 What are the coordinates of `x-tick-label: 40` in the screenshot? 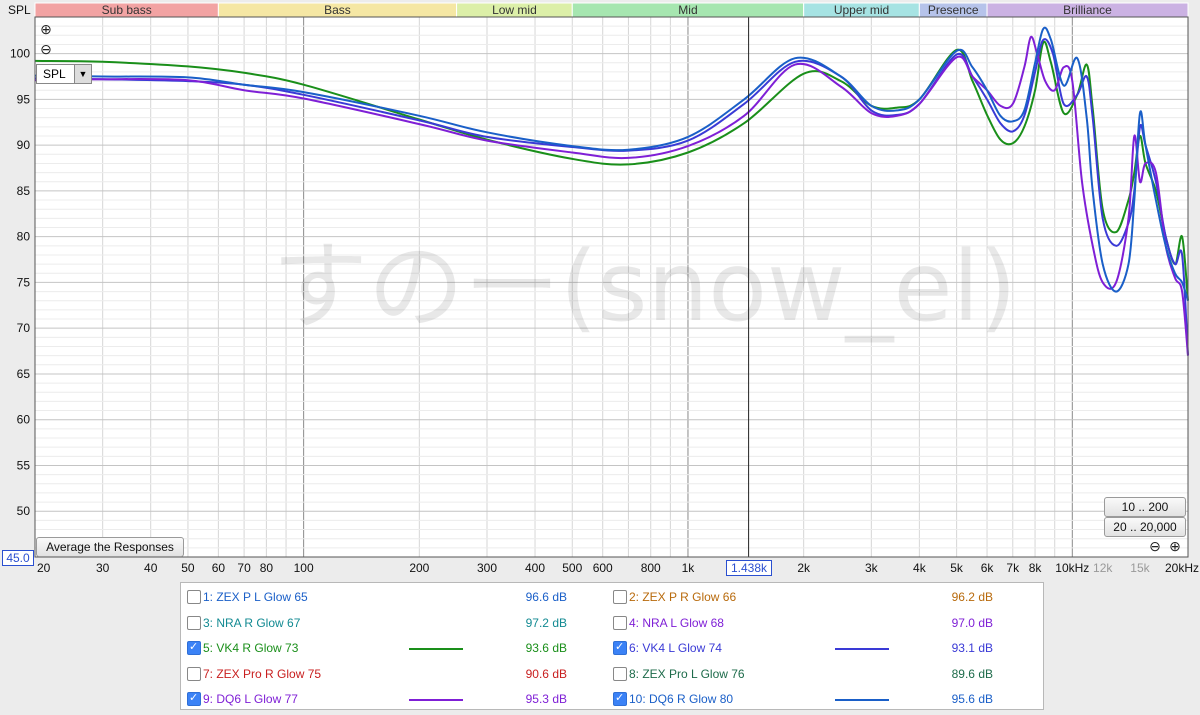 It's located at (151, 568).